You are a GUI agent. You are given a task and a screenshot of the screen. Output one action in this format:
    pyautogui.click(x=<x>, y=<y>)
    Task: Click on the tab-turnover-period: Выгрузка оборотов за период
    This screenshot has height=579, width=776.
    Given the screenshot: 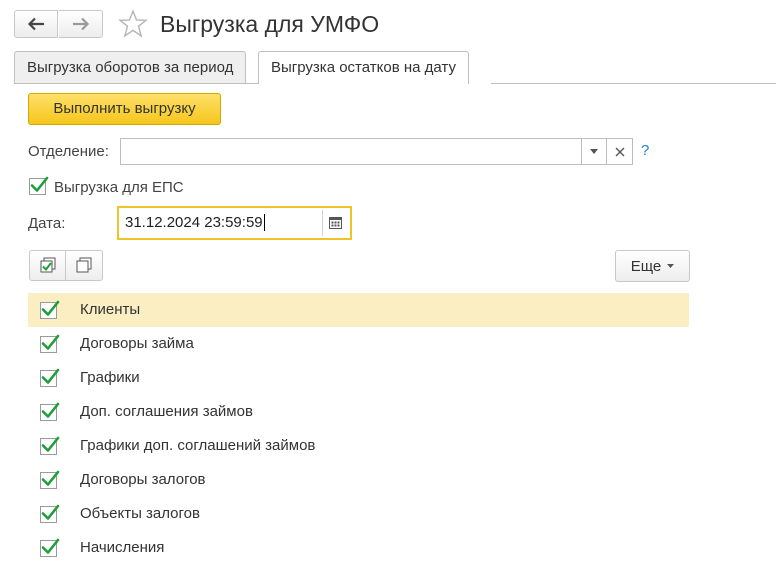 What is the action you would take?
    pyautogui.click(x=130, y=67)
    